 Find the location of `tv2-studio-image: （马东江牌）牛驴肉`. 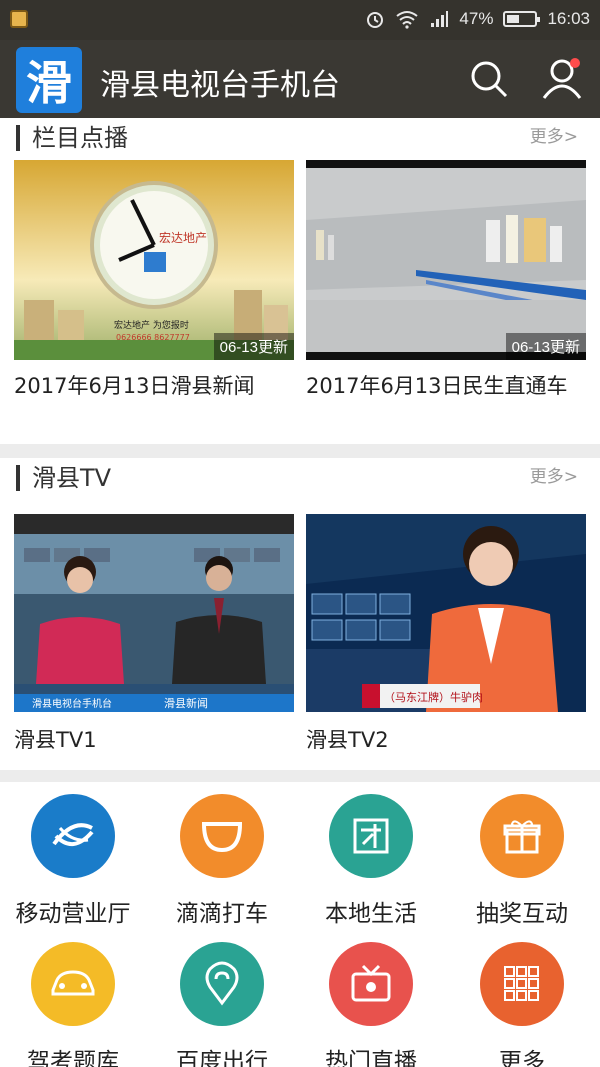

tv2-studio-image: （马东江牌）牛驴肉 is located at coordinates (446, 613).